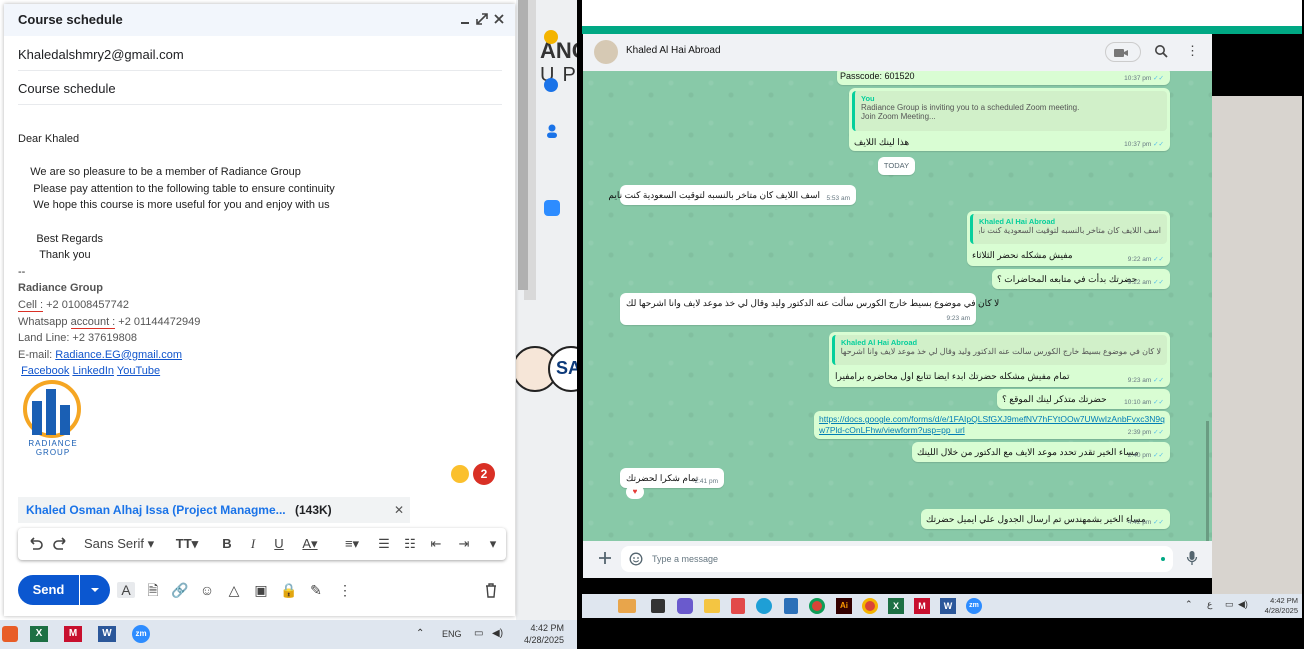 This screenshot has height=649, width=1304. Describe the element at coordinates (1161, 51) in the screenshot. I see `search-icon` at that location.